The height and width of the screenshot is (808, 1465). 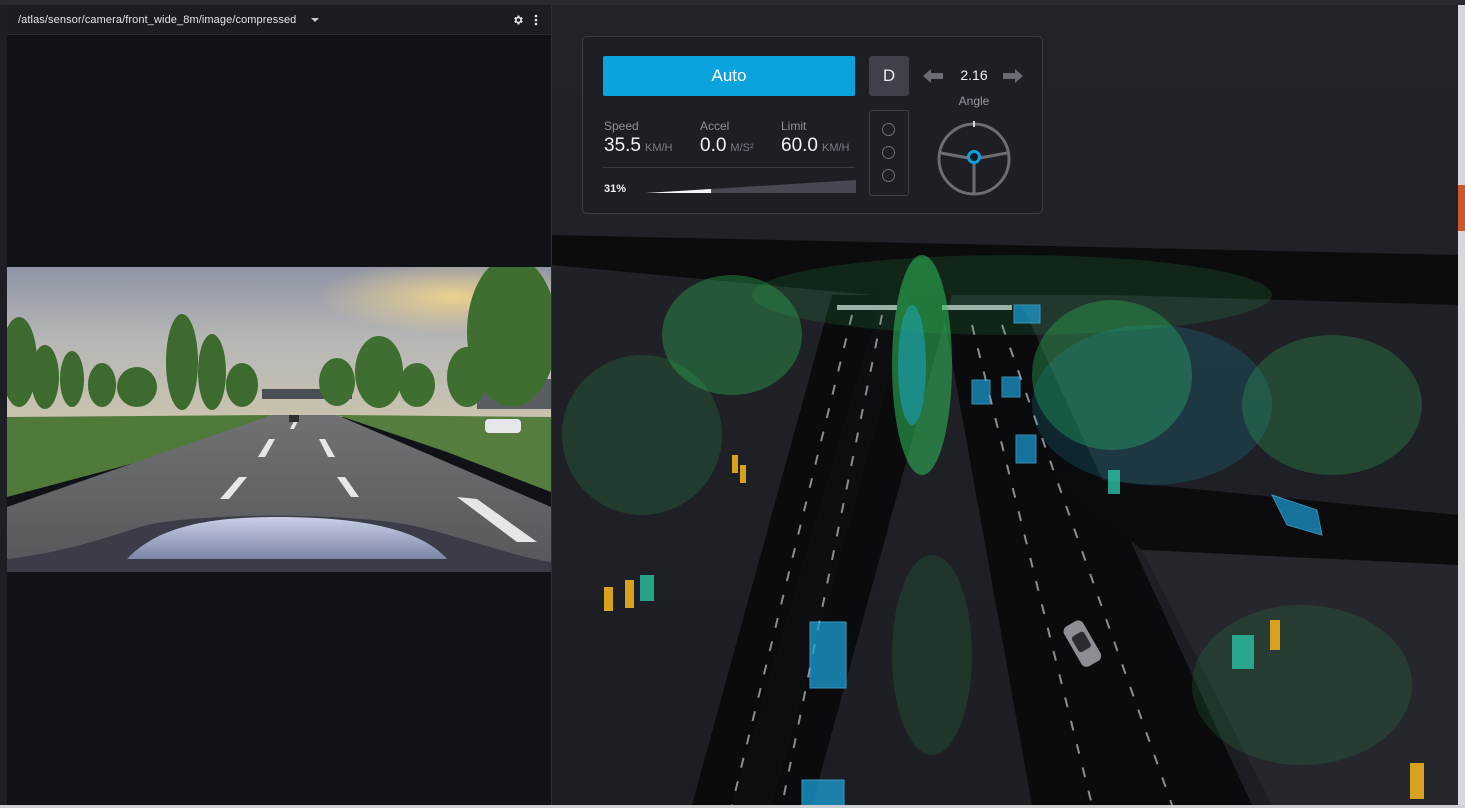 What do you see at coordinates (621, 126) in the screenshot?
I see `speed-label: Speed` at bounding box center [621, 126].